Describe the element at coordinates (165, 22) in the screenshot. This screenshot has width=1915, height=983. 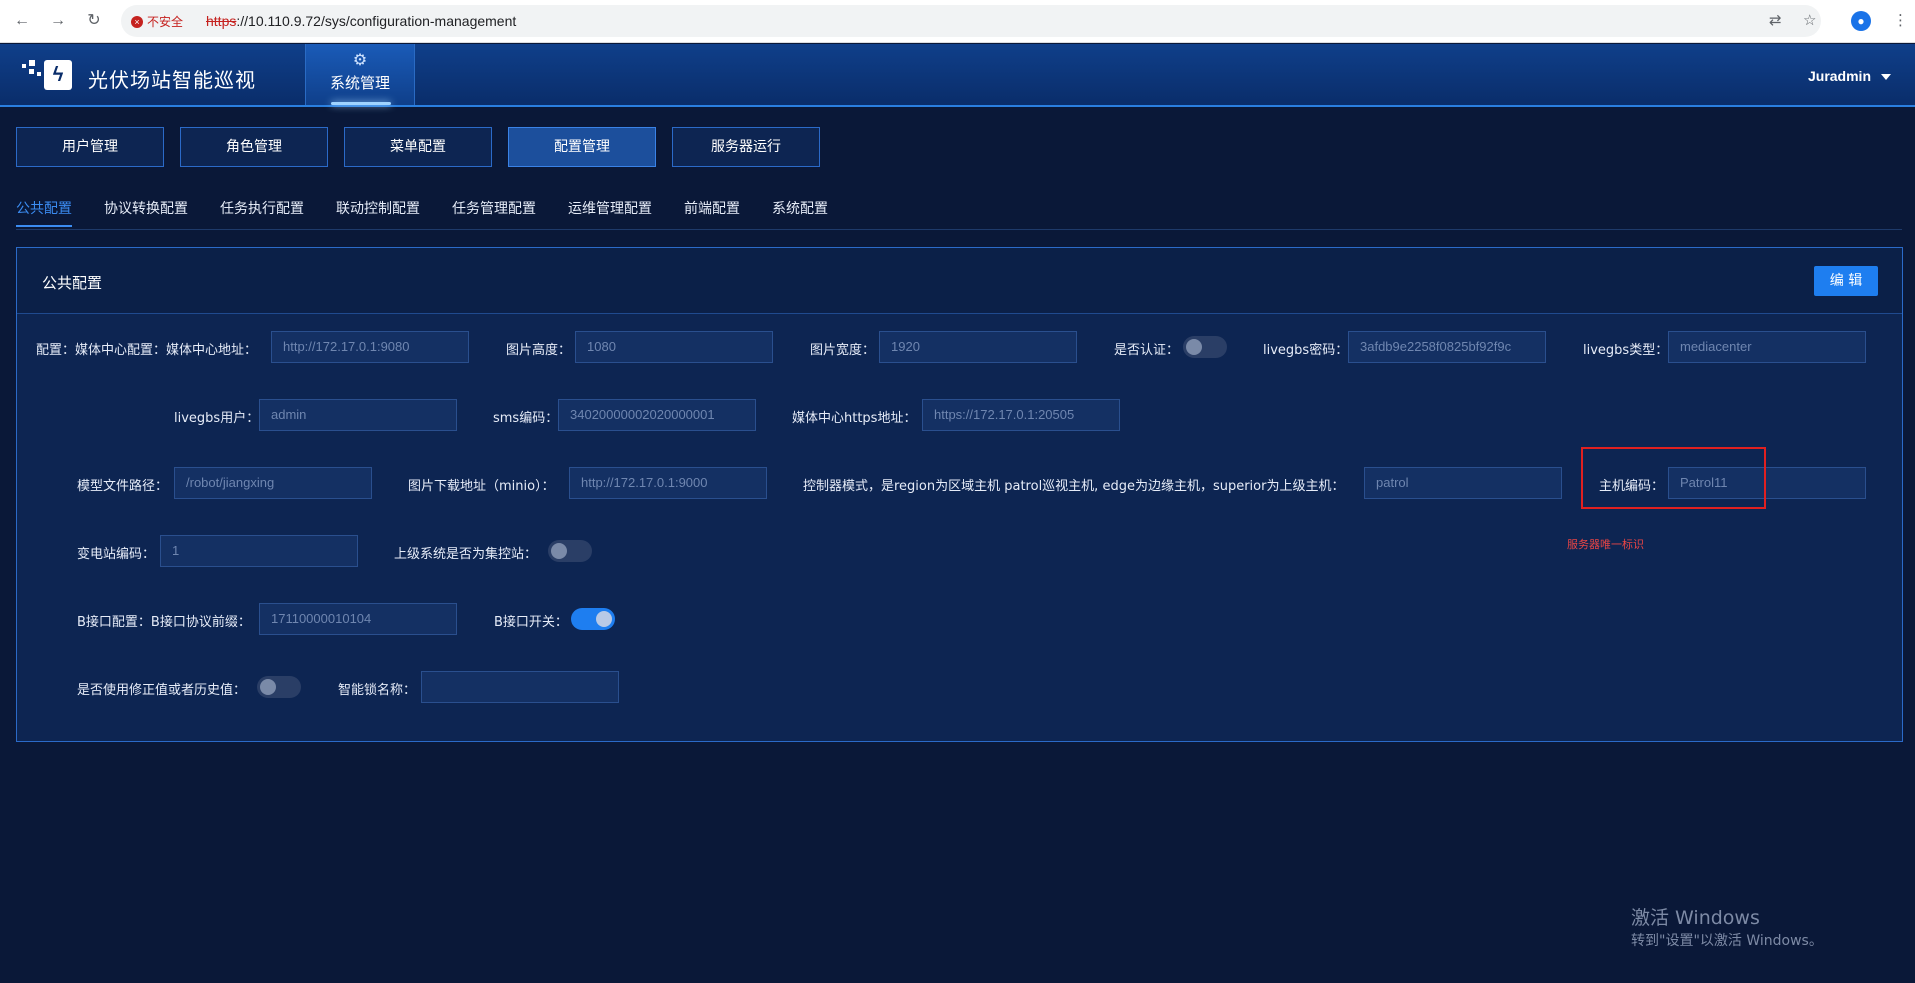
I see `insecure-label: 不安全` at that location.